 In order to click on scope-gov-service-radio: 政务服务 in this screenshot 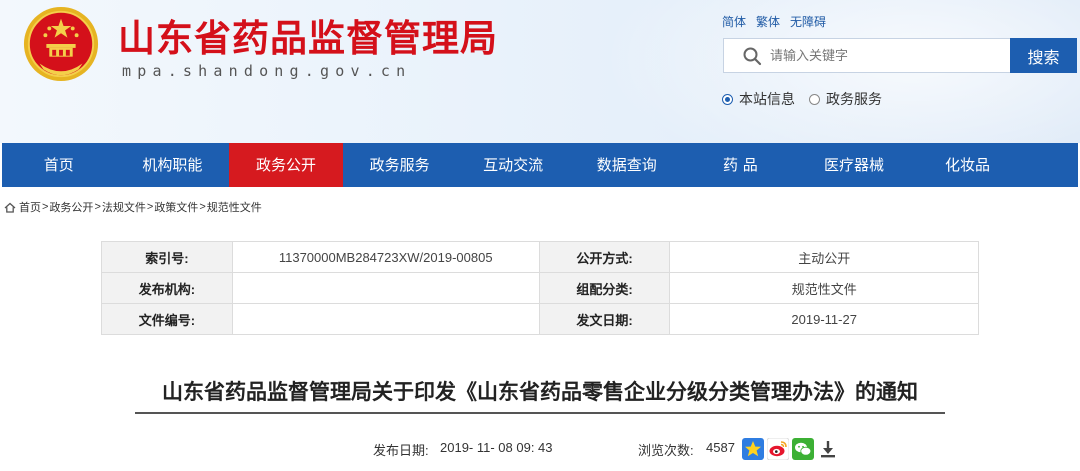, I will do `click(845, 99)`.